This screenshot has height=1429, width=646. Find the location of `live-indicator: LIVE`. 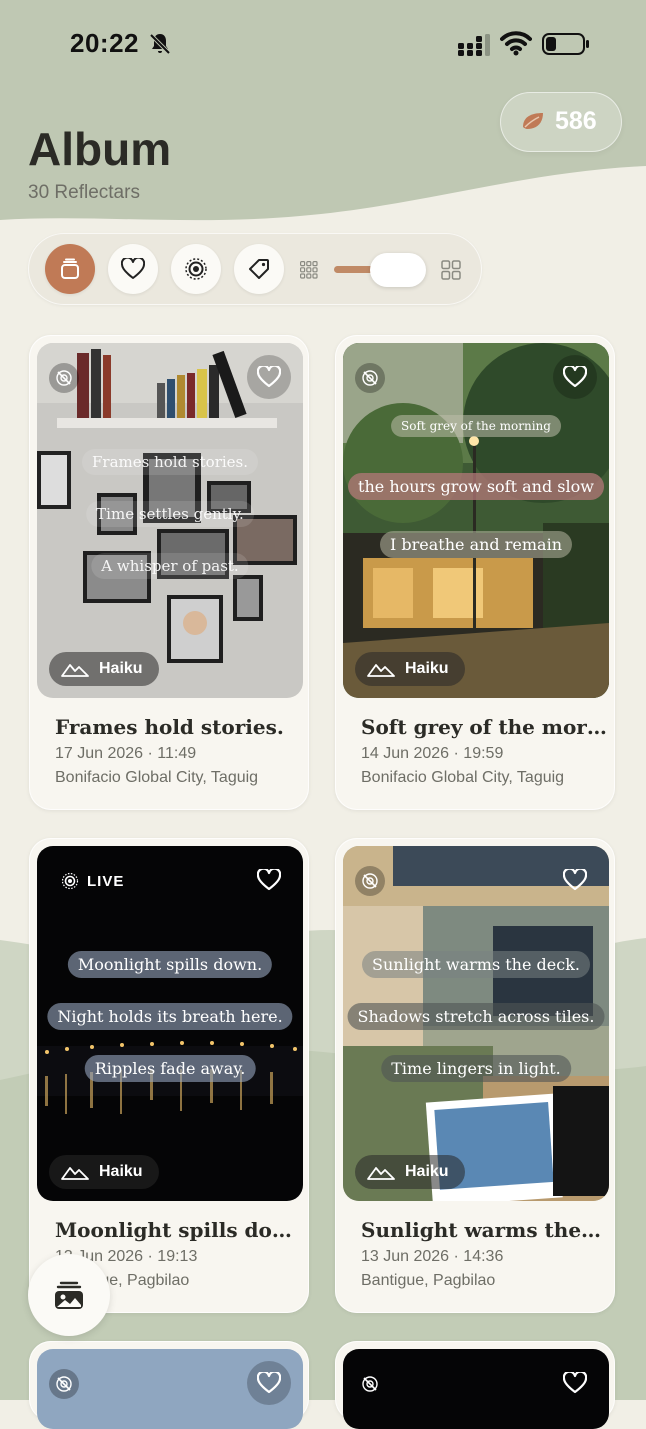

live-indicator: LIVE is located at coordinates (92, 881).